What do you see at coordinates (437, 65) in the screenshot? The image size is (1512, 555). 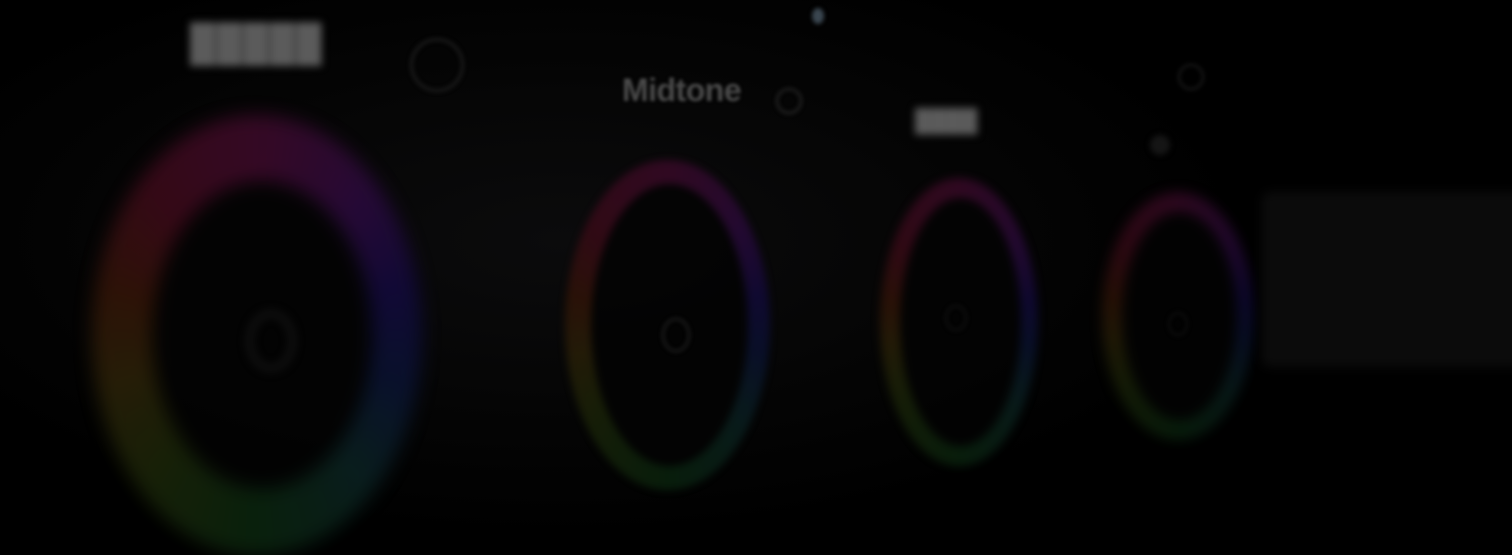 I see `shadow-reset-icon` at bounding box center [437, 65].